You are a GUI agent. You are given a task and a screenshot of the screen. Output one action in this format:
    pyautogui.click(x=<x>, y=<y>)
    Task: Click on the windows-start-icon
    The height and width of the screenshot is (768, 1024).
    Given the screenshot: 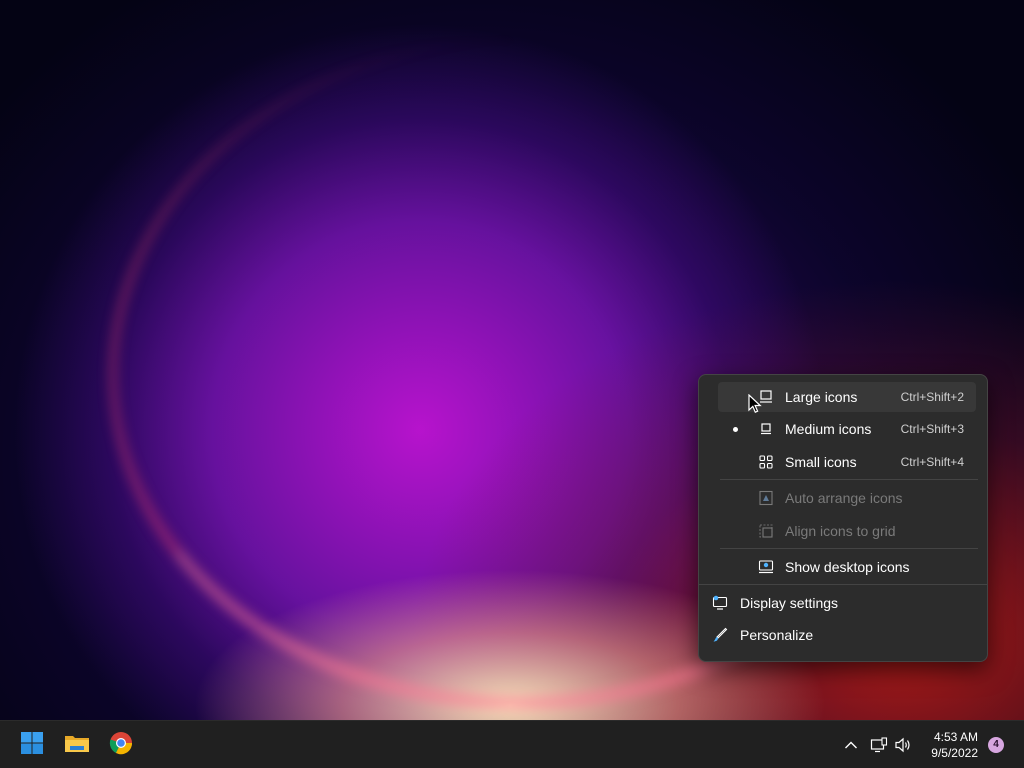 What is the action you would take?
    pyautogui.click(x=32, y=745)
    